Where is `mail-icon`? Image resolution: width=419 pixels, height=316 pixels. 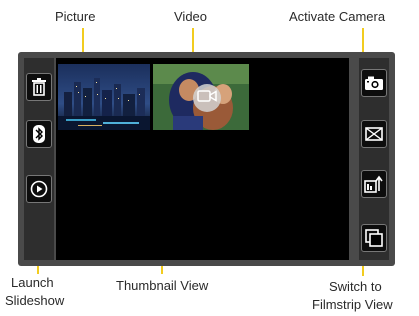 mail-icon is located at coordinates (374, 134).